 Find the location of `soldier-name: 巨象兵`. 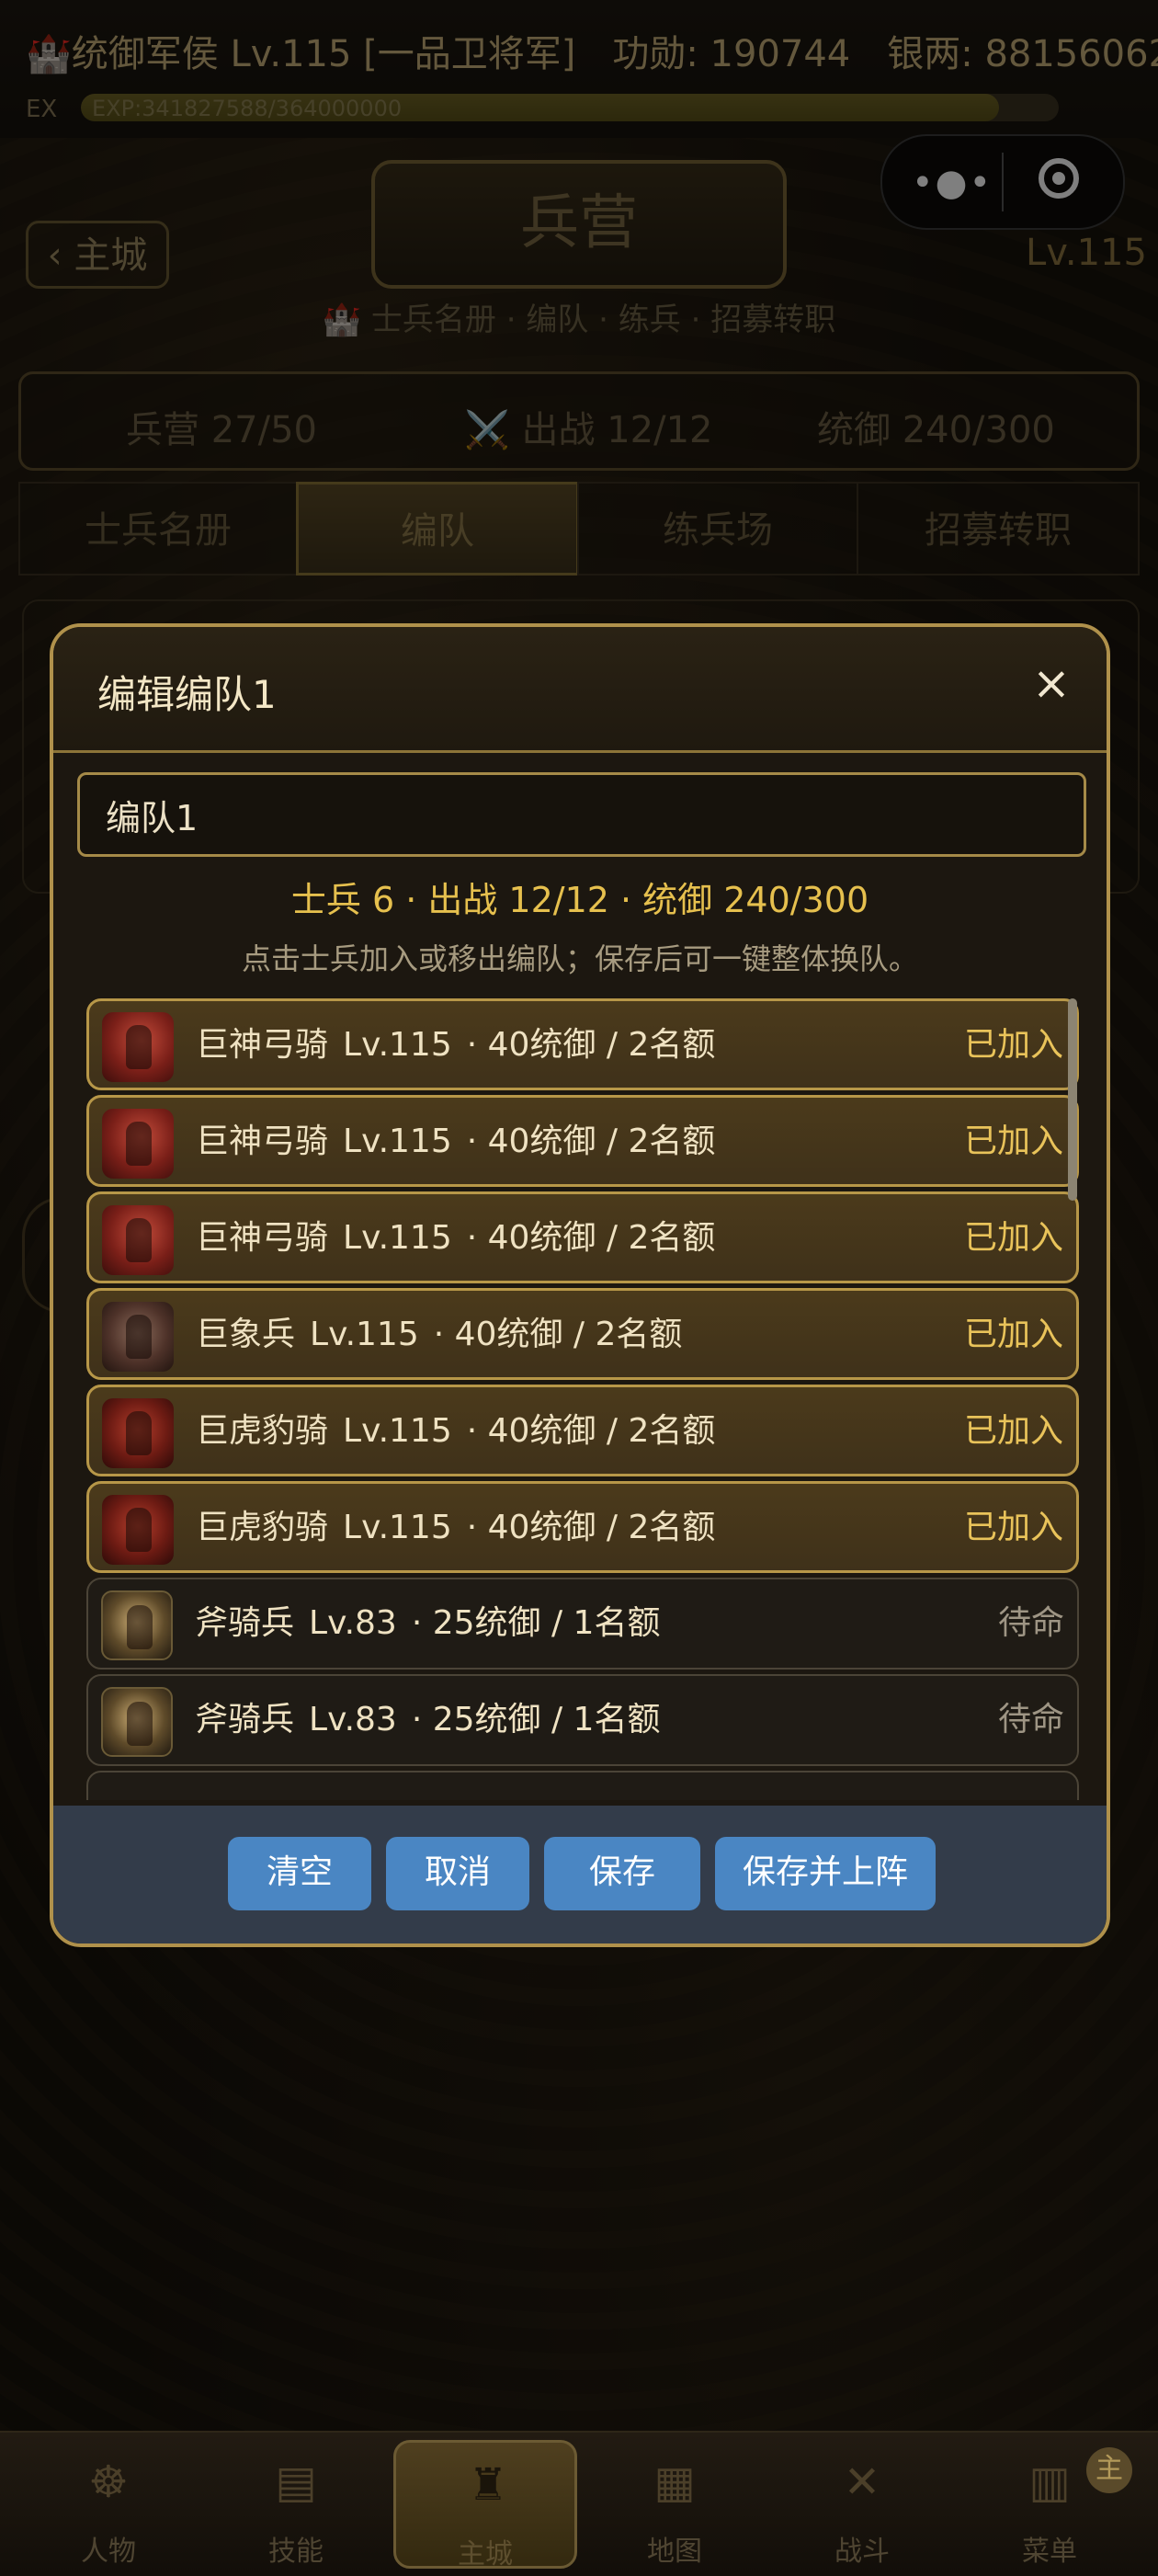

soldier-name: 巨象兵 is located at coordinates (246, 1334).